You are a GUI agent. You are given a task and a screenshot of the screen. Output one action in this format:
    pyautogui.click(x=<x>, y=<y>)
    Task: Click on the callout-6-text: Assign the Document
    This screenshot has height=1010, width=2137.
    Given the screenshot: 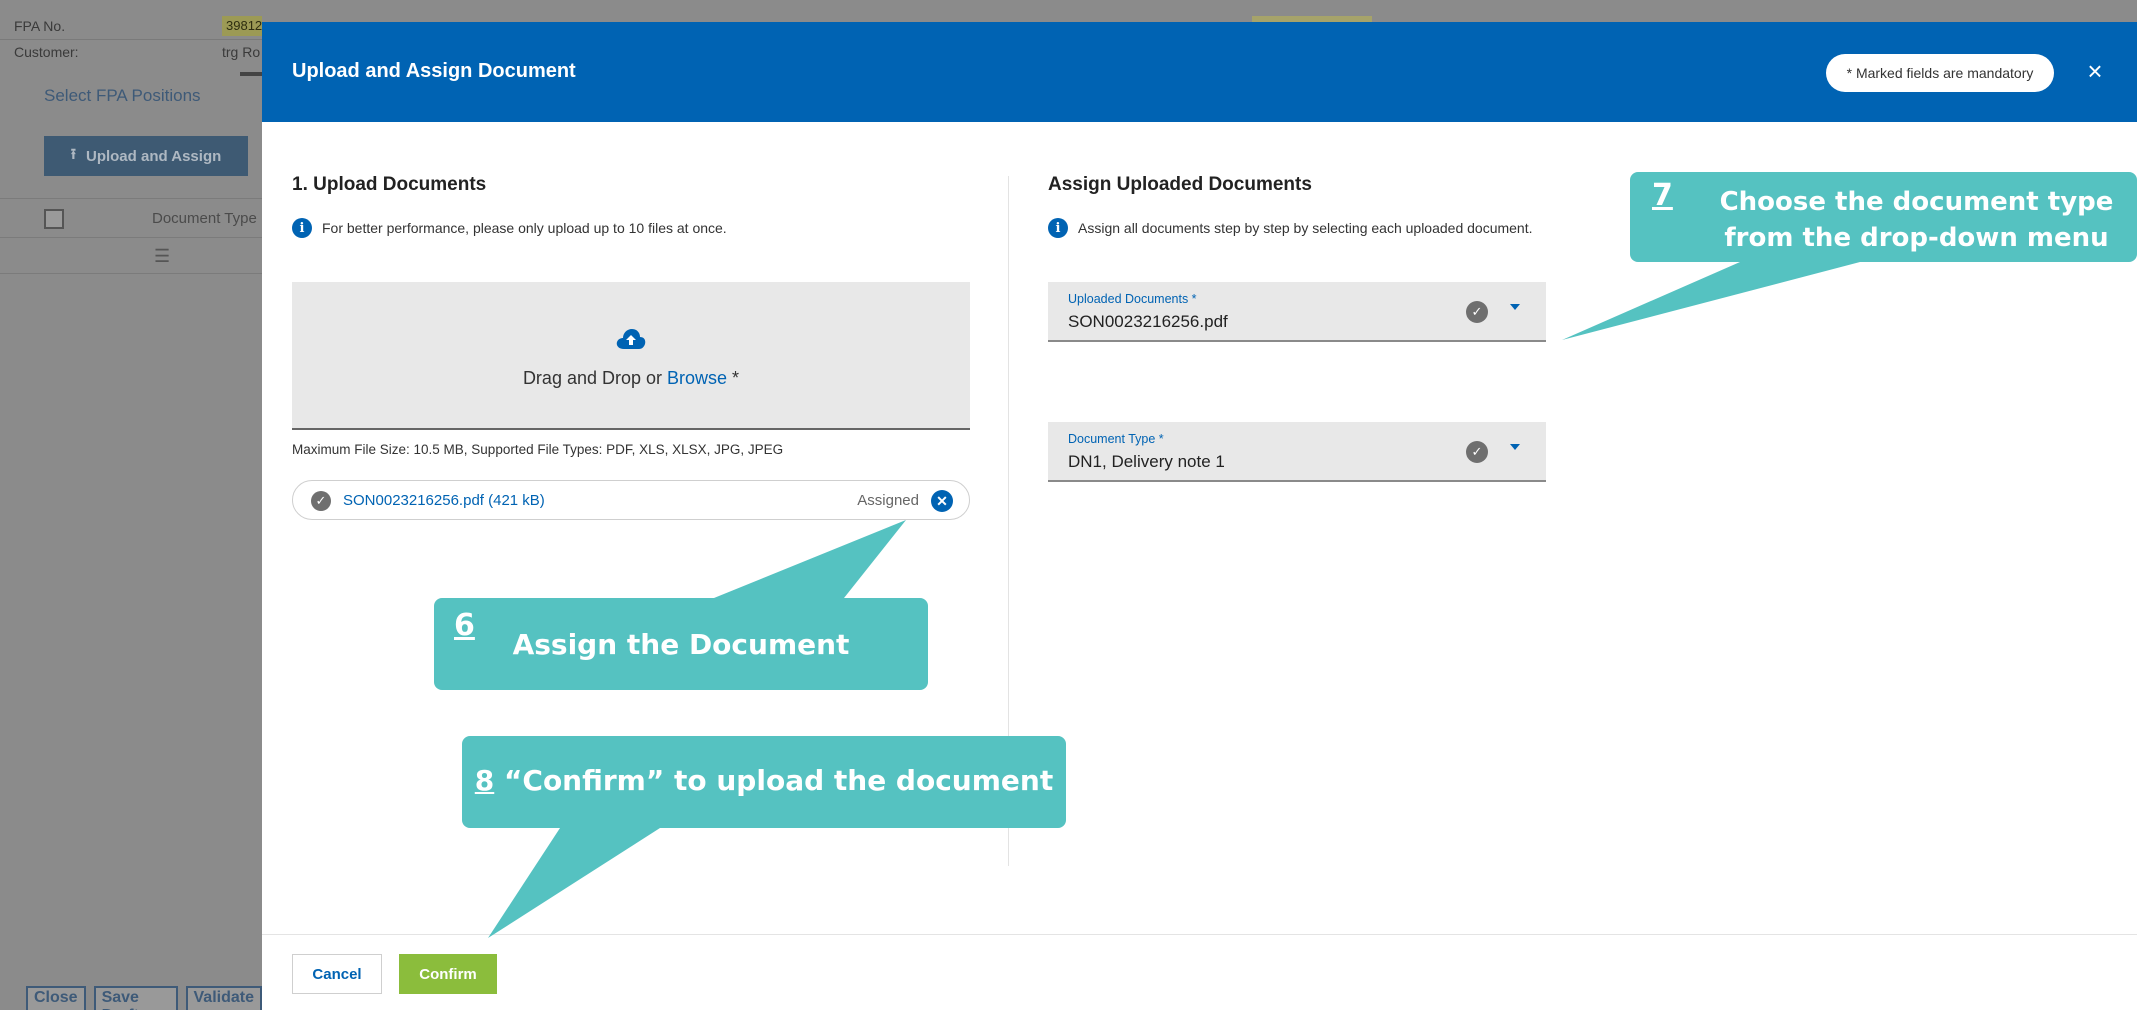 What is the action you would take?
    pyautogui.click(x=681, y=644)
    